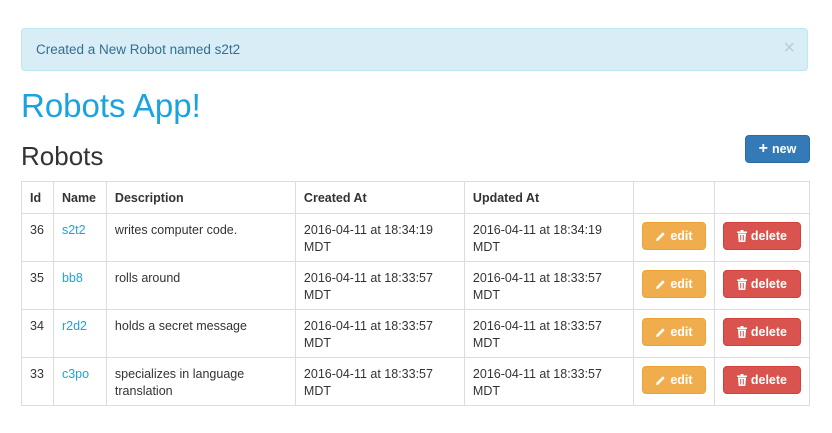 The width and height of the screenshot is (832, 433). What do you see at coordinates (379, 237) in the screenshot?
I see `cell-created-at: 2016-04-11 at 18:34:19 MDT` at bounding box center [379, 237].